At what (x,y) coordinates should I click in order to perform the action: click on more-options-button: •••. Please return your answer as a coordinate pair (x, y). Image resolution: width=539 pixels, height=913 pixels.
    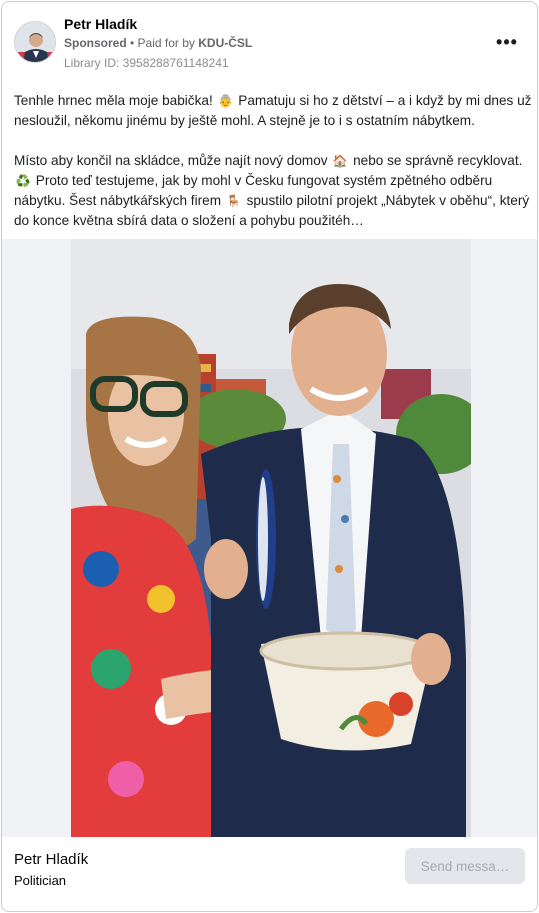
    Looking at the image, I should click on (507, 42).